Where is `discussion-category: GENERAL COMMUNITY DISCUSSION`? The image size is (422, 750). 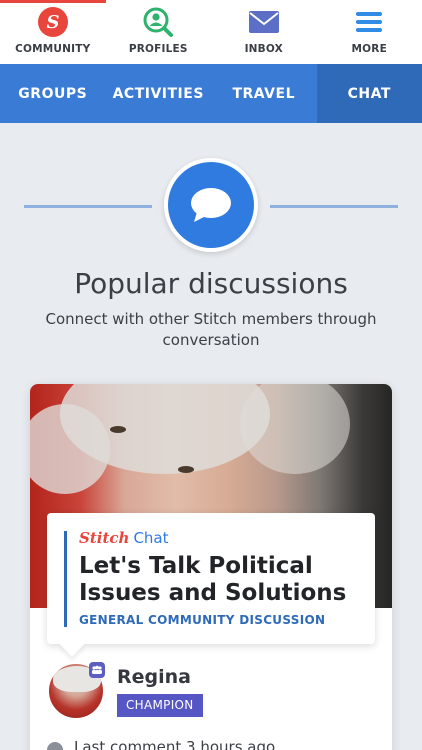 discussion-category: GENERAL COMMUNITY DISCUSSION is located at coordinates (202, 620).